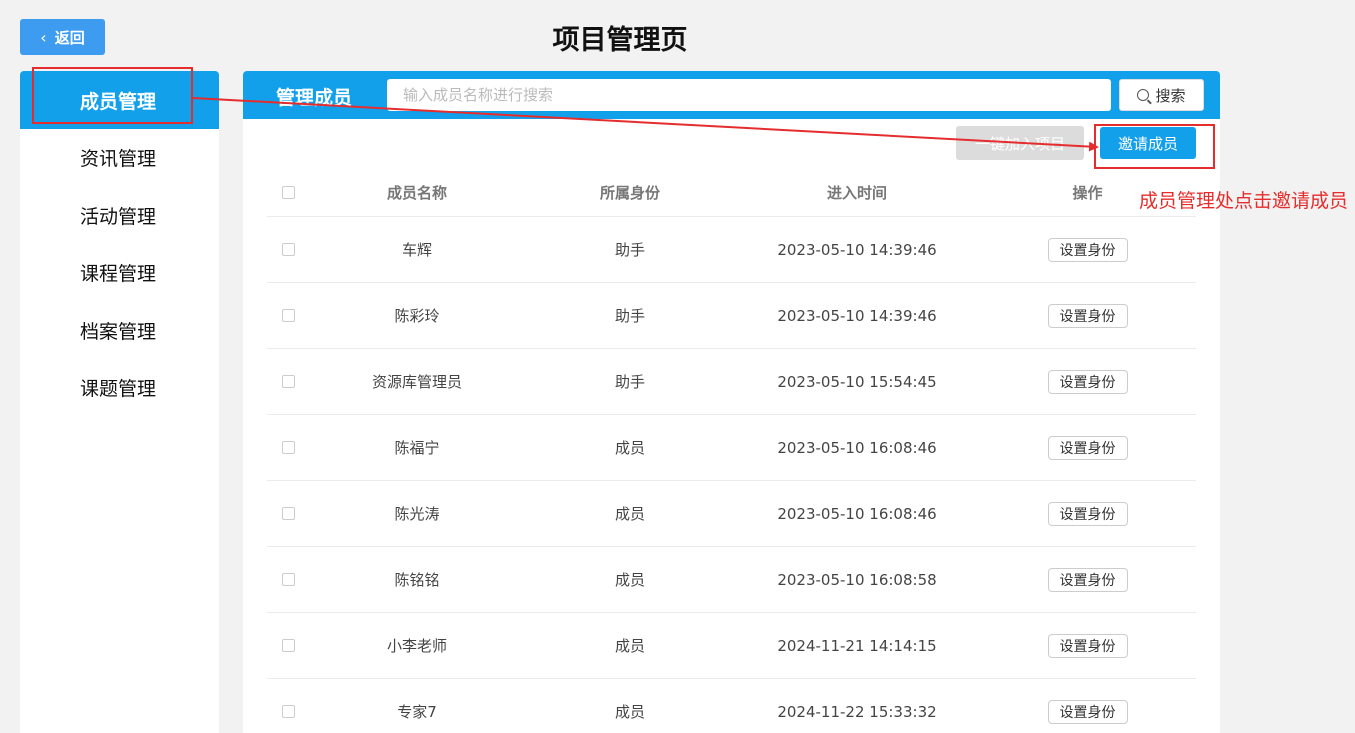  I want to click on back-button-label: 返回, so click(69, 37).